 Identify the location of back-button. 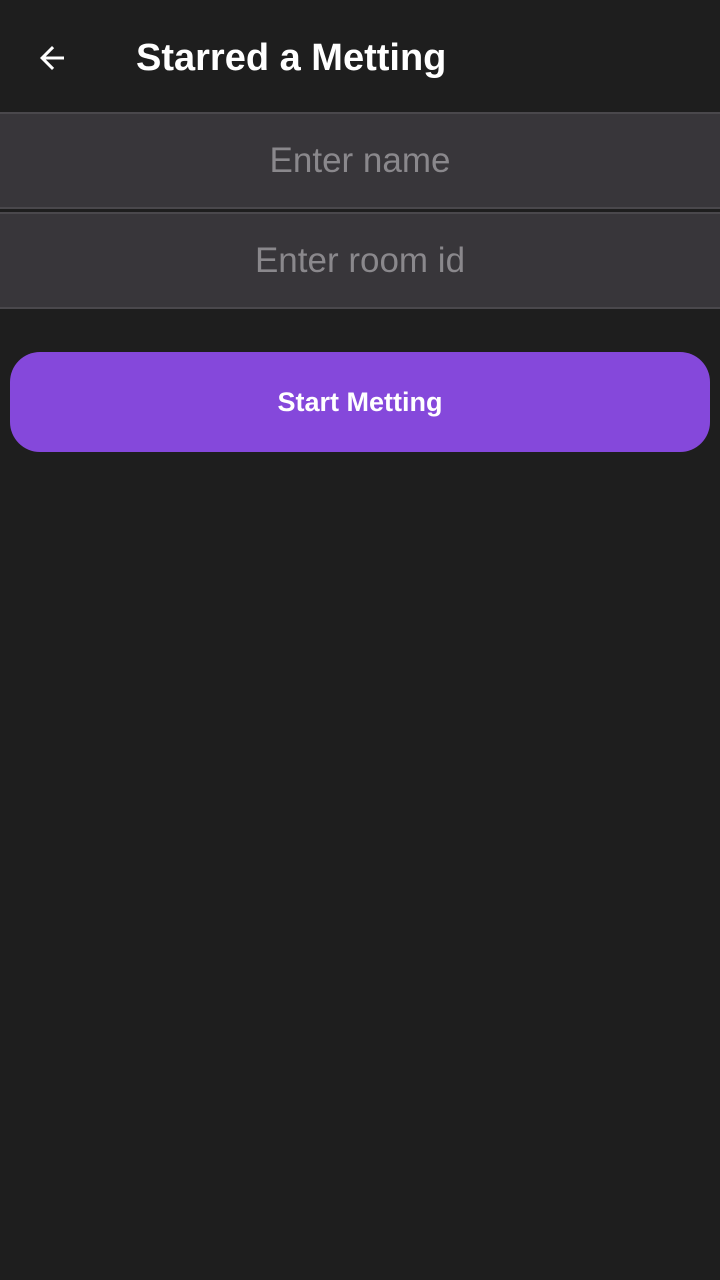
(52, 58).